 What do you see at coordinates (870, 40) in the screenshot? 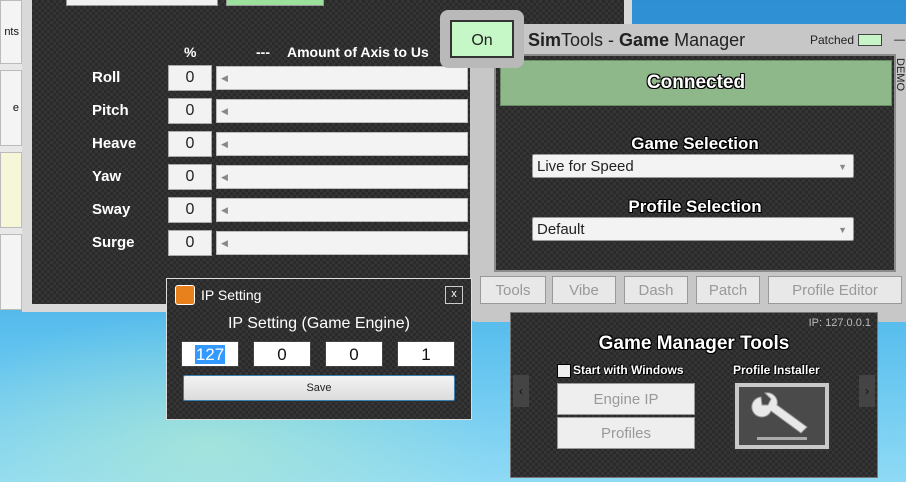
I see `patched-indicator` at bounding box center [870, 40].